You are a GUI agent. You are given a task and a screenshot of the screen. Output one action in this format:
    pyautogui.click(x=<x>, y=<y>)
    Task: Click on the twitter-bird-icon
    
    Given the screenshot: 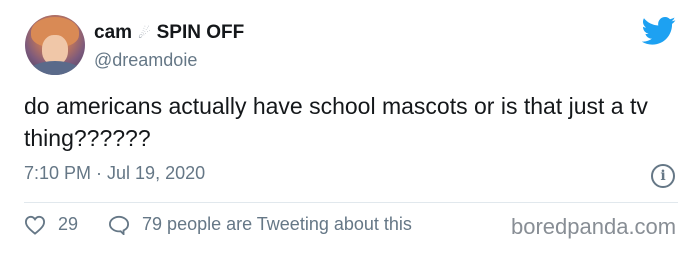 What is the action you would take?
    pyautogui.click(x=659, y=31)
    